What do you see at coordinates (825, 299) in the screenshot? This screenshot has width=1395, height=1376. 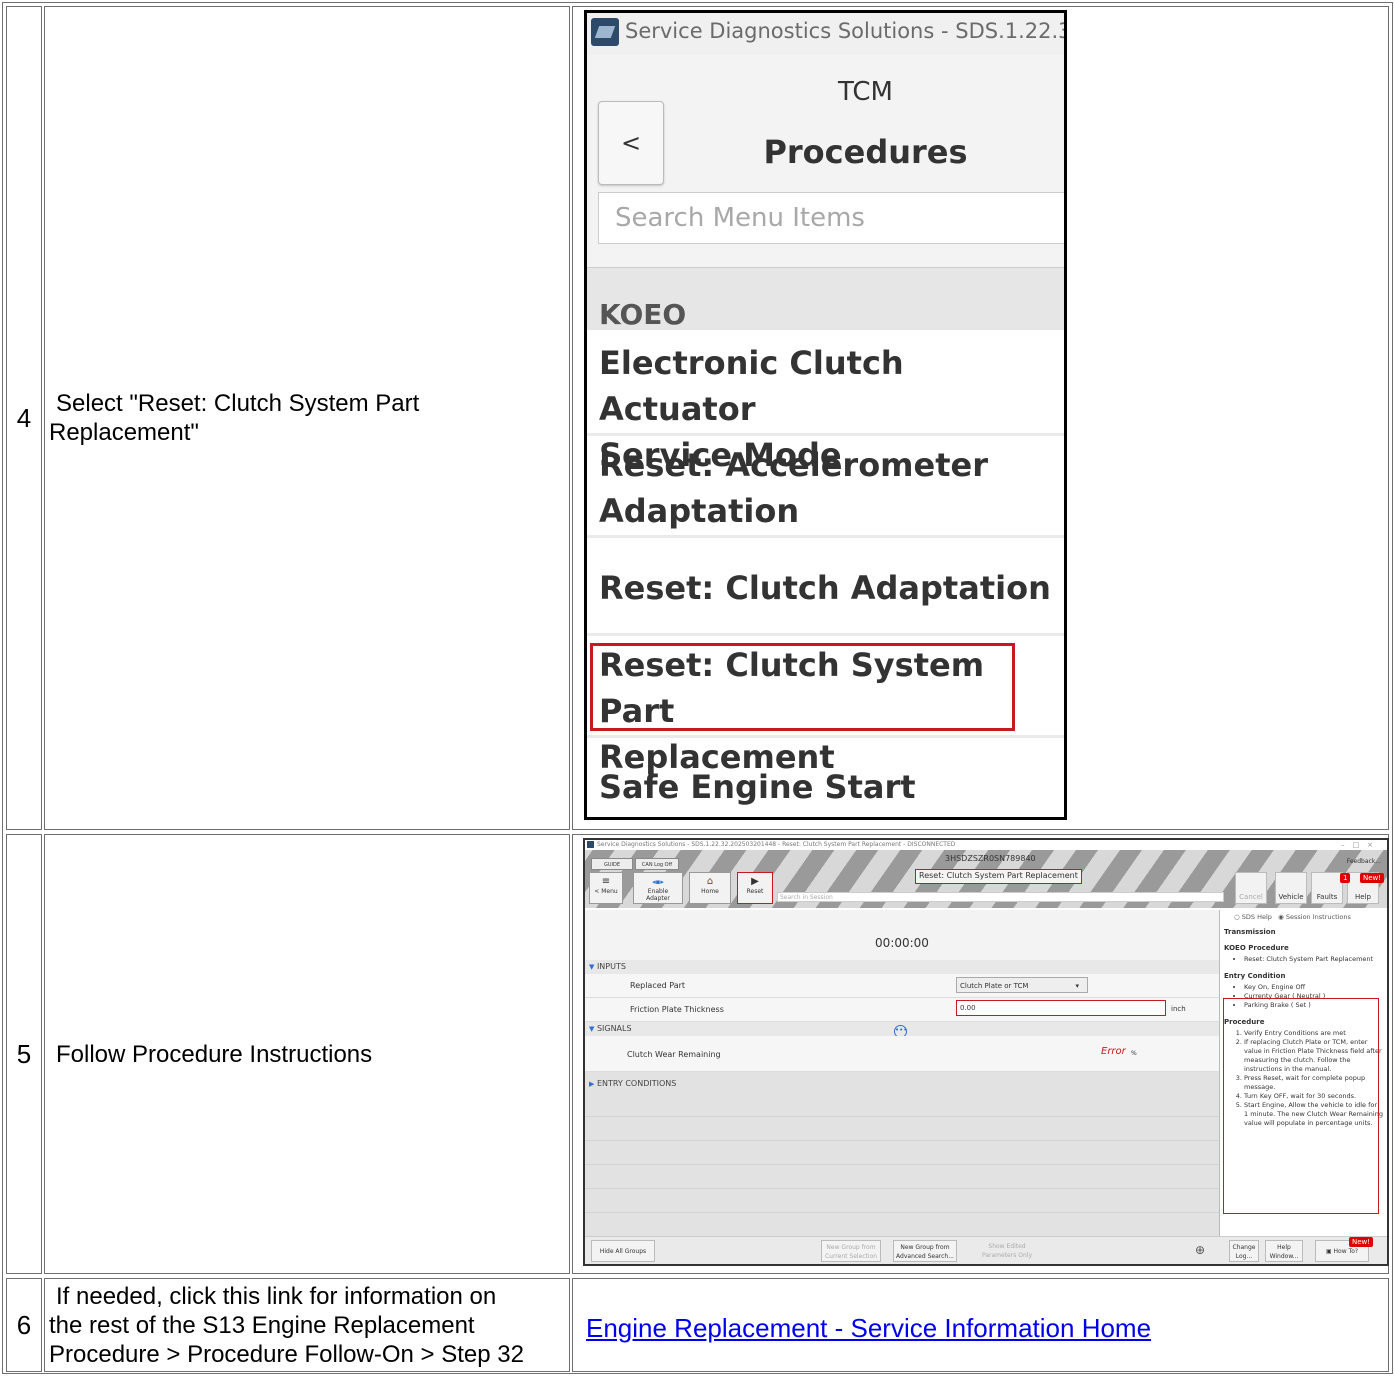 I see `group-header-koeo: KOEO` at bounding box center [825, 299].